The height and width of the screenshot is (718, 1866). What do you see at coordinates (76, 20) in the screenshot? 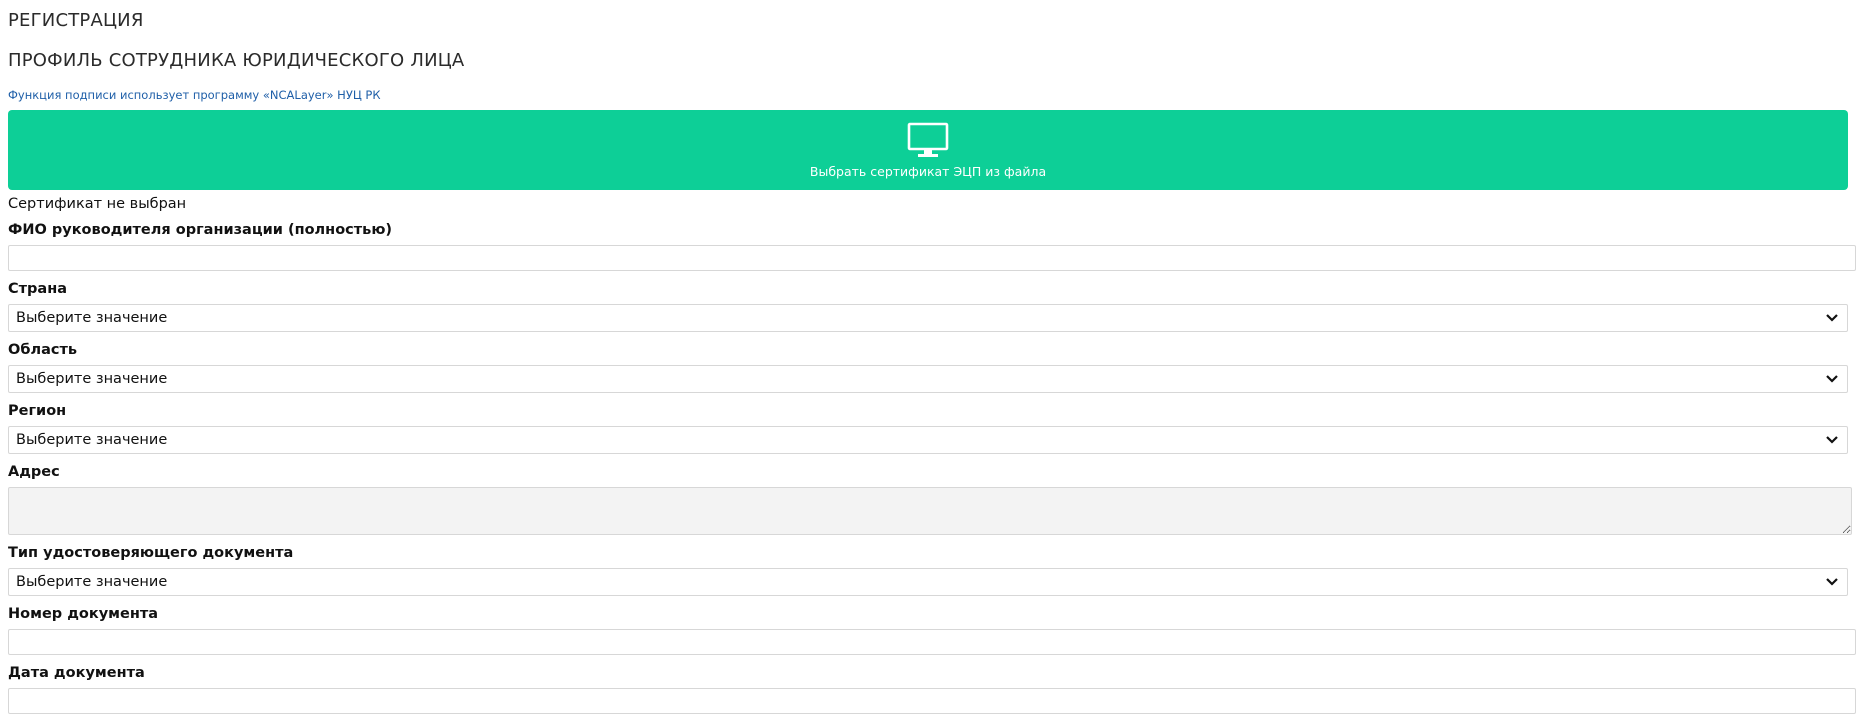
I see `page-title: РЕГИСТРАЦИЯ` at bounding box center [76, 20].